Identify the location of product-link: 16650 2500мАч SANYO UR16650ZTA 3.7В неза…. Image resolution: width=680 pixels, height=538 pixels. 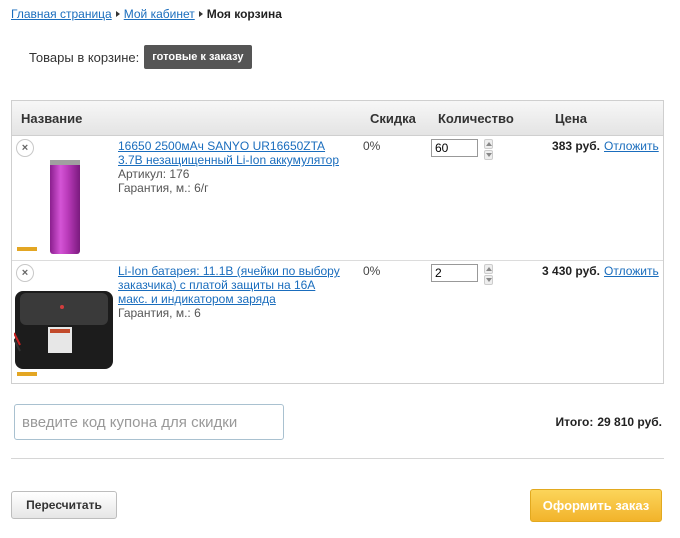
(238, 153).